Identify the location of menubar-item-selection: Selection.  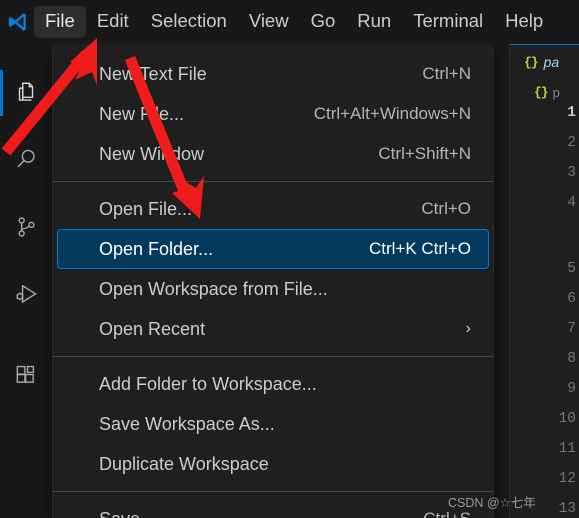
(189, 22).